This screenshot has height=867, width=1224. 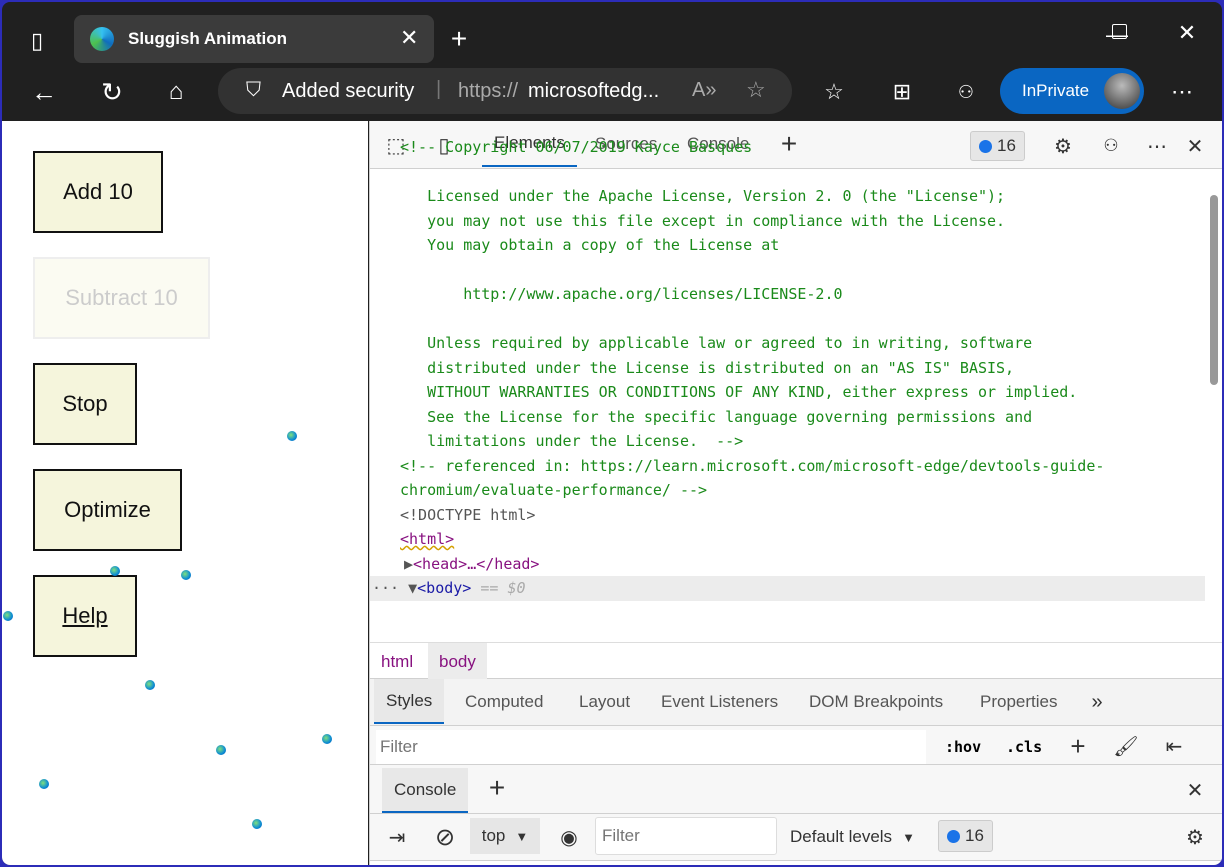 What do you see at coordinates (176, 92) in the screenshot?
I see `home-icon: ⌂` at bounding box center [176, 92].